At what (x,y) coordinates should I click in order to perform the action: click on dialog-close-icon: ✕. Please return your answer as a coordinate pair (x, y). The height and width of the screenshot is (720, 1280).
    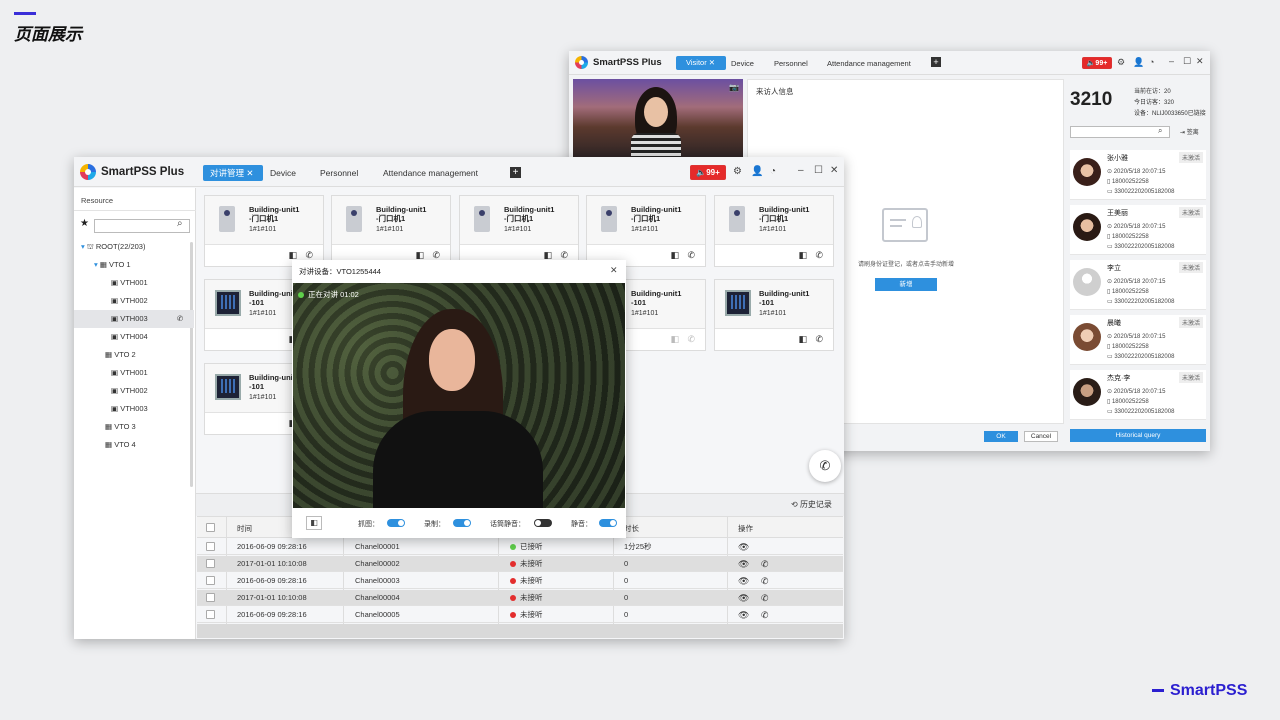
    Looking at the image, I should click on (614, 270).